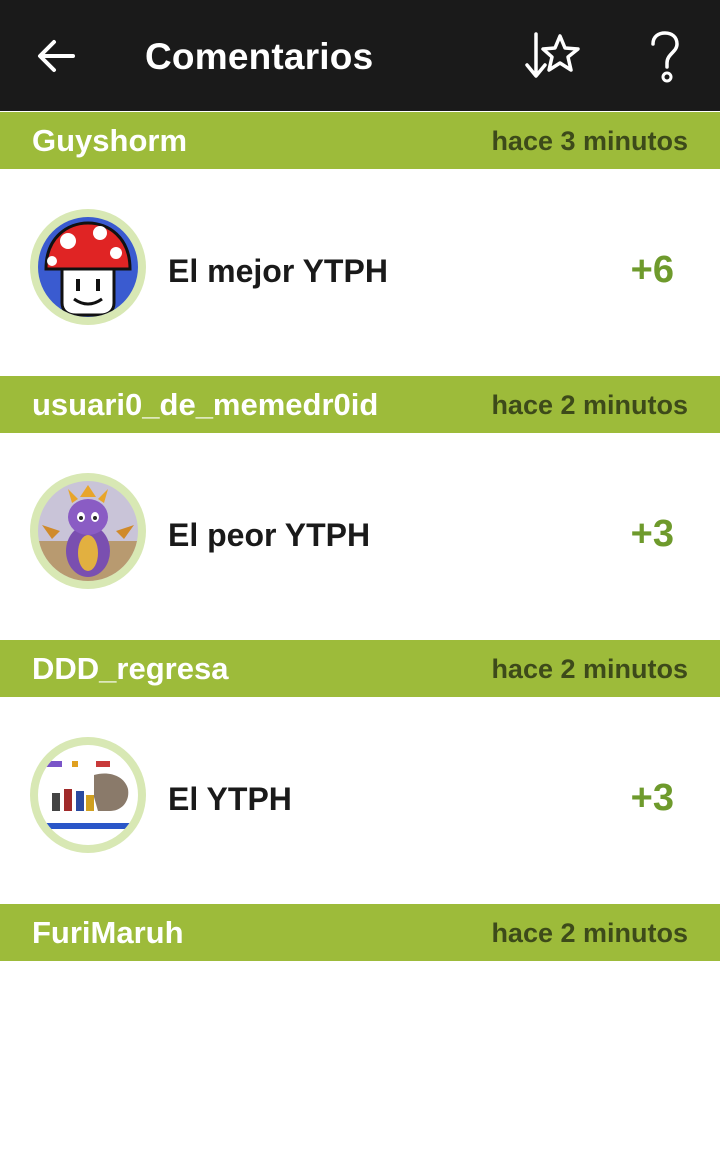  I want to click on comment-text: El peor YTPH, so click(269, 535).